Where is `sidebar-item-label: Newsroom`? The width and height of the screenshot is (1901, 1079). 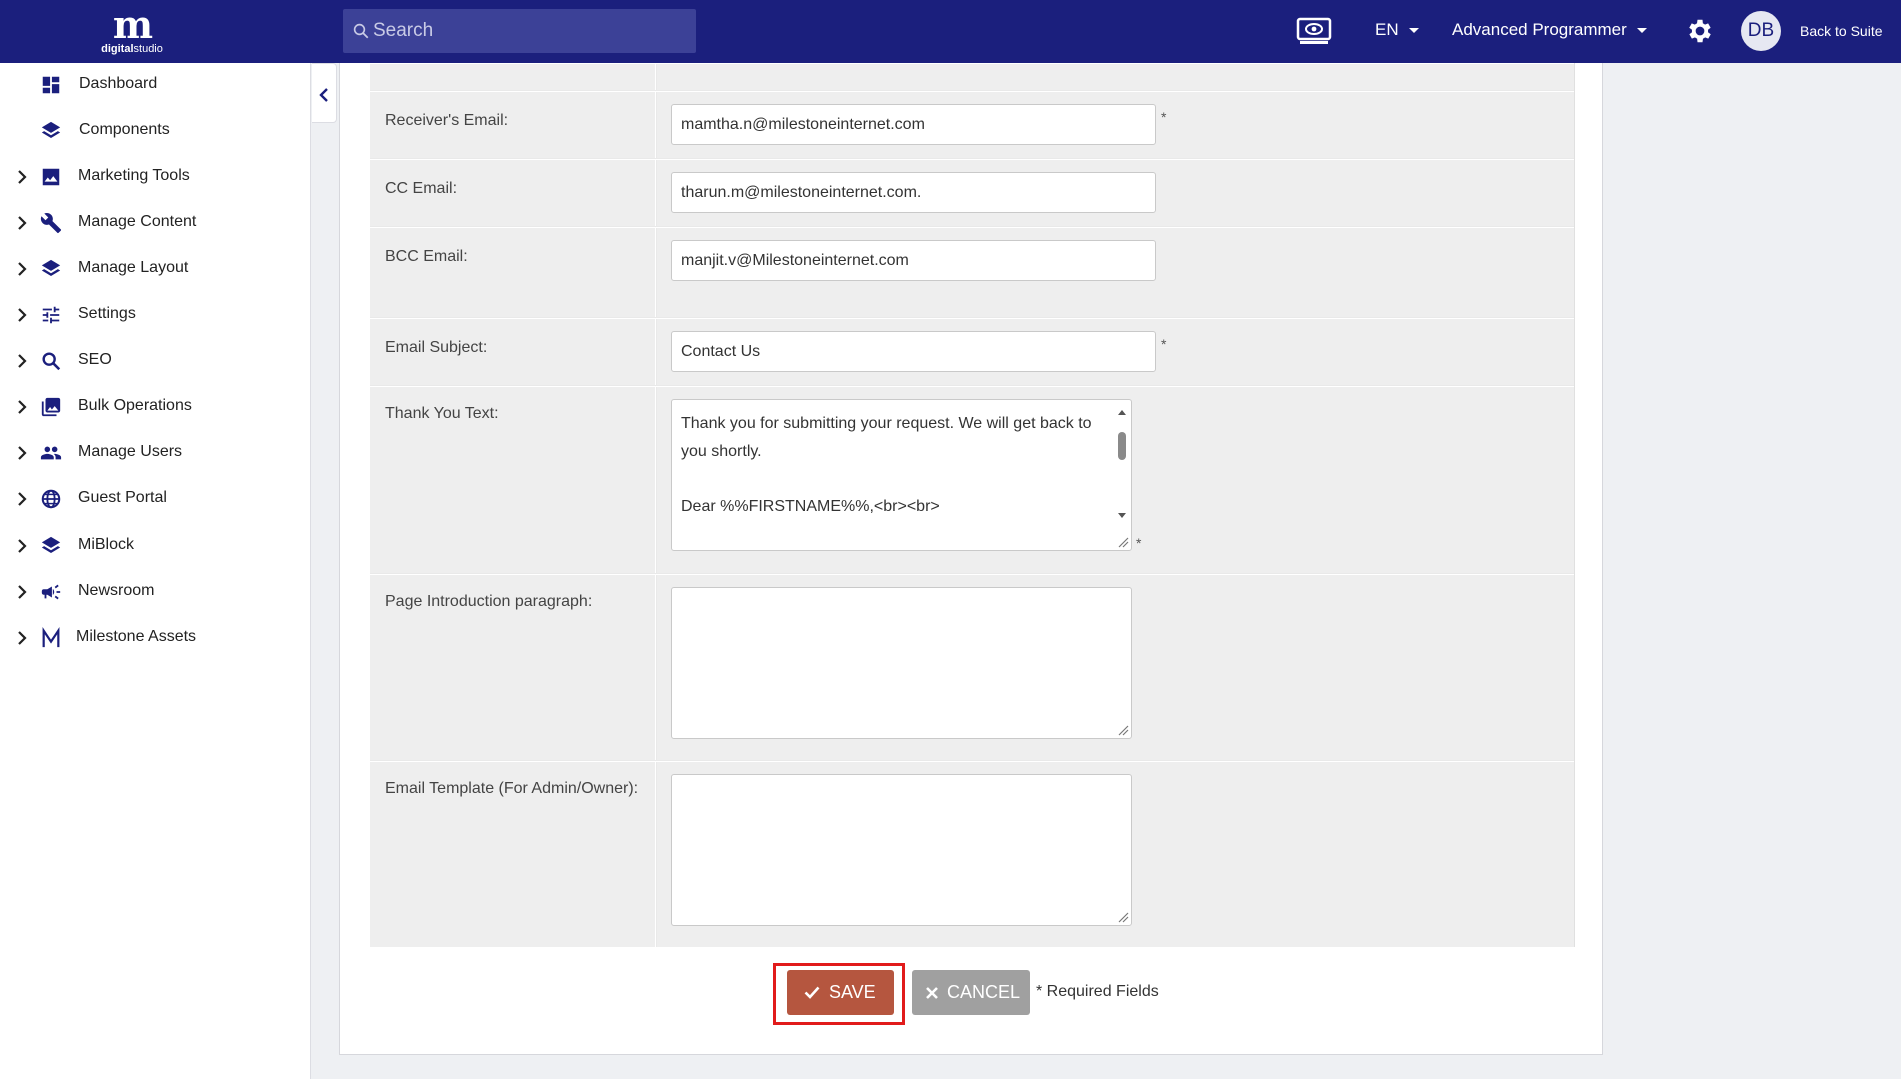 sidebar-item-label: Newsroom is located at coordinates (116, 590).